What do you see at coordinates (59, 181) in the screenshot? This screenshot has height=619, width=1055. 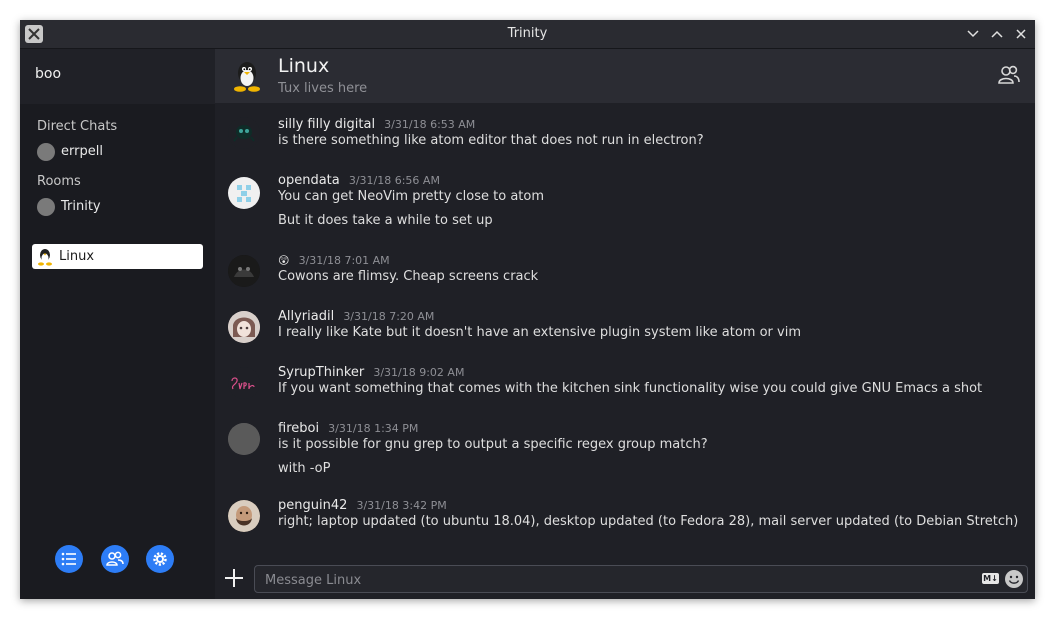 I see `rooms-label: Rooms` at bounding box center [59, 181].